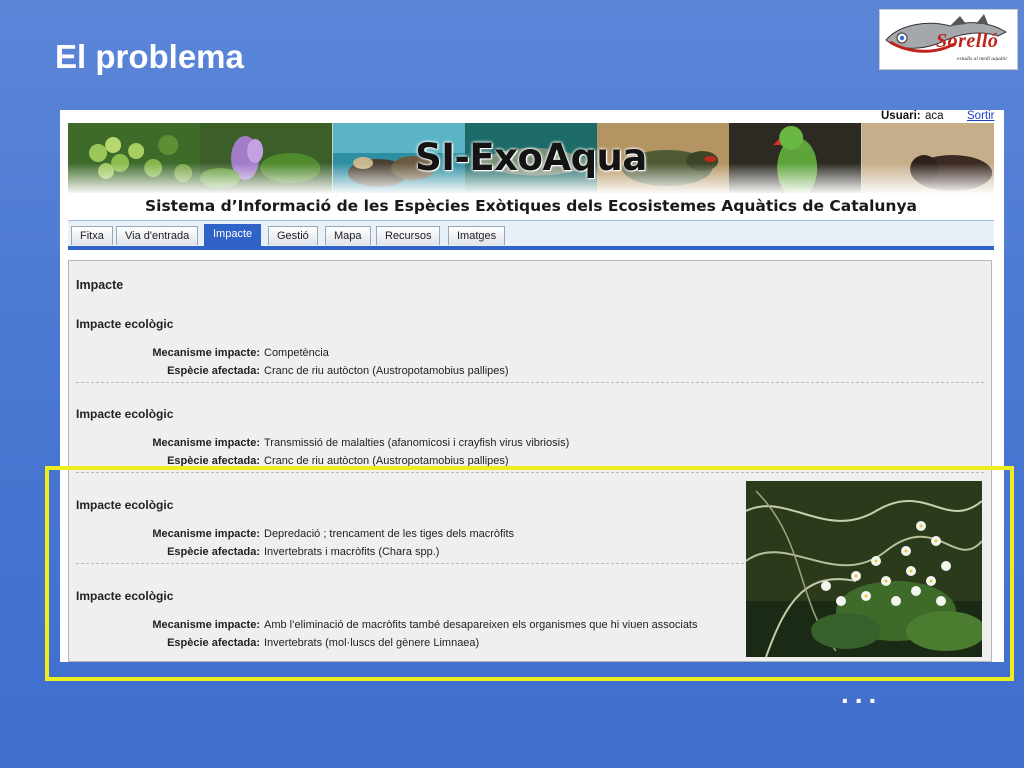 This screenshot has height=768, width=1024. I want to click on tab-gestio: Gestió, so click(293, 235).